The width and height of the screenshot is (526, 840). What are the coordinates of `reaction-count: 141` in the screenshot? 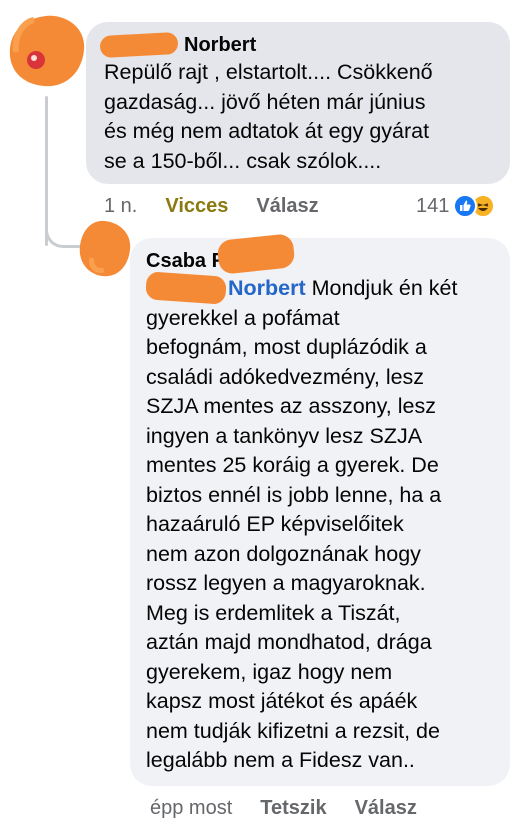 It's located at (433, 205).